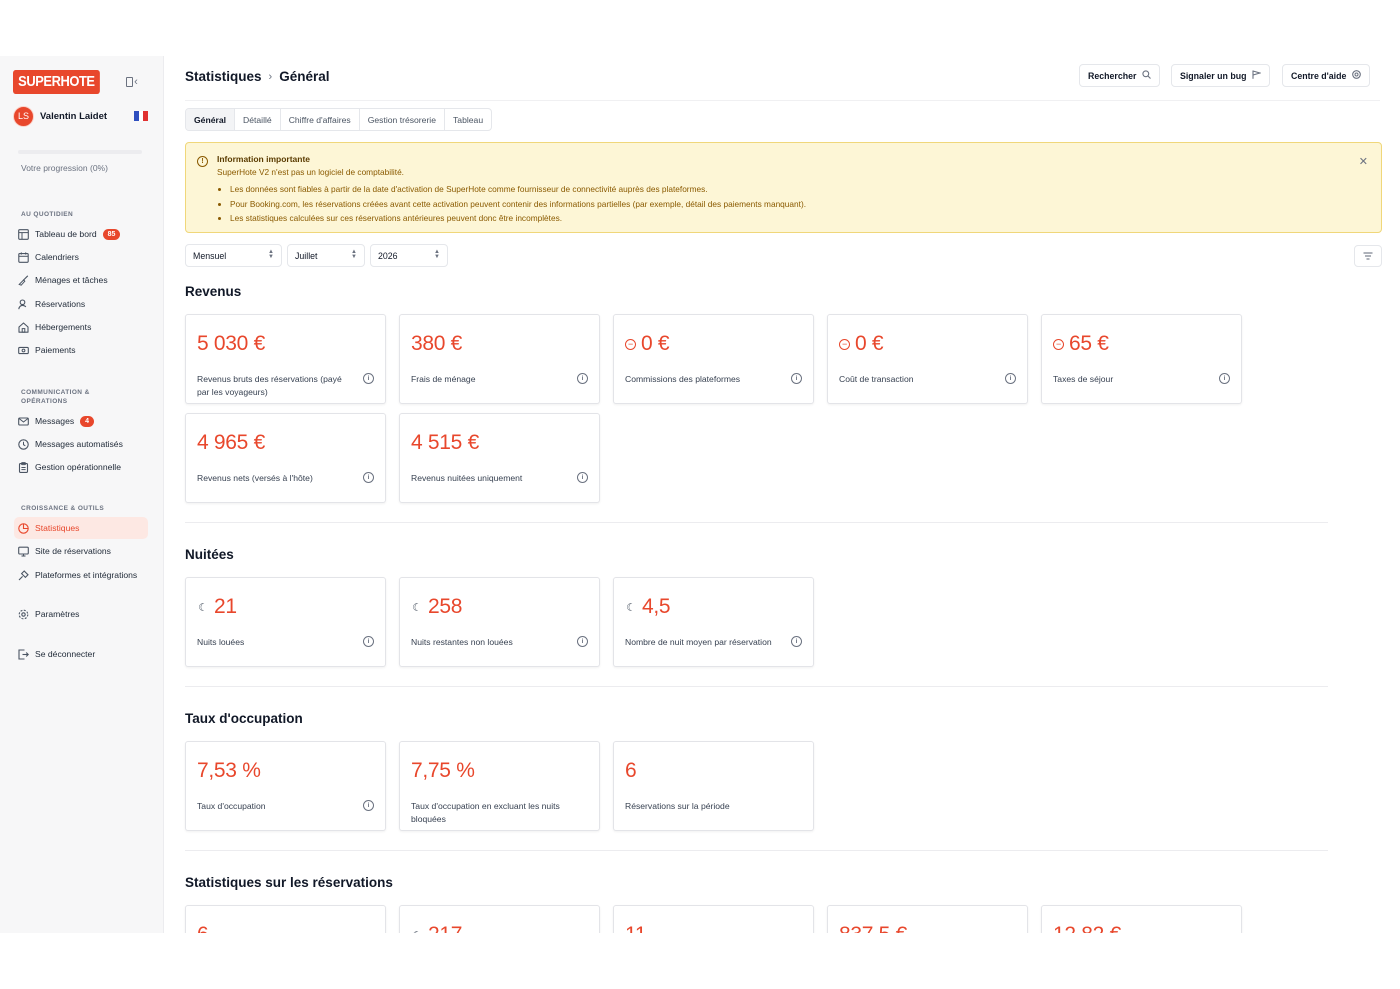 The height and width of the screenshot is (989, 1400). Describe the element at coordinates (23, 551) in the screenshot. I see `monitor-icon` at that location.